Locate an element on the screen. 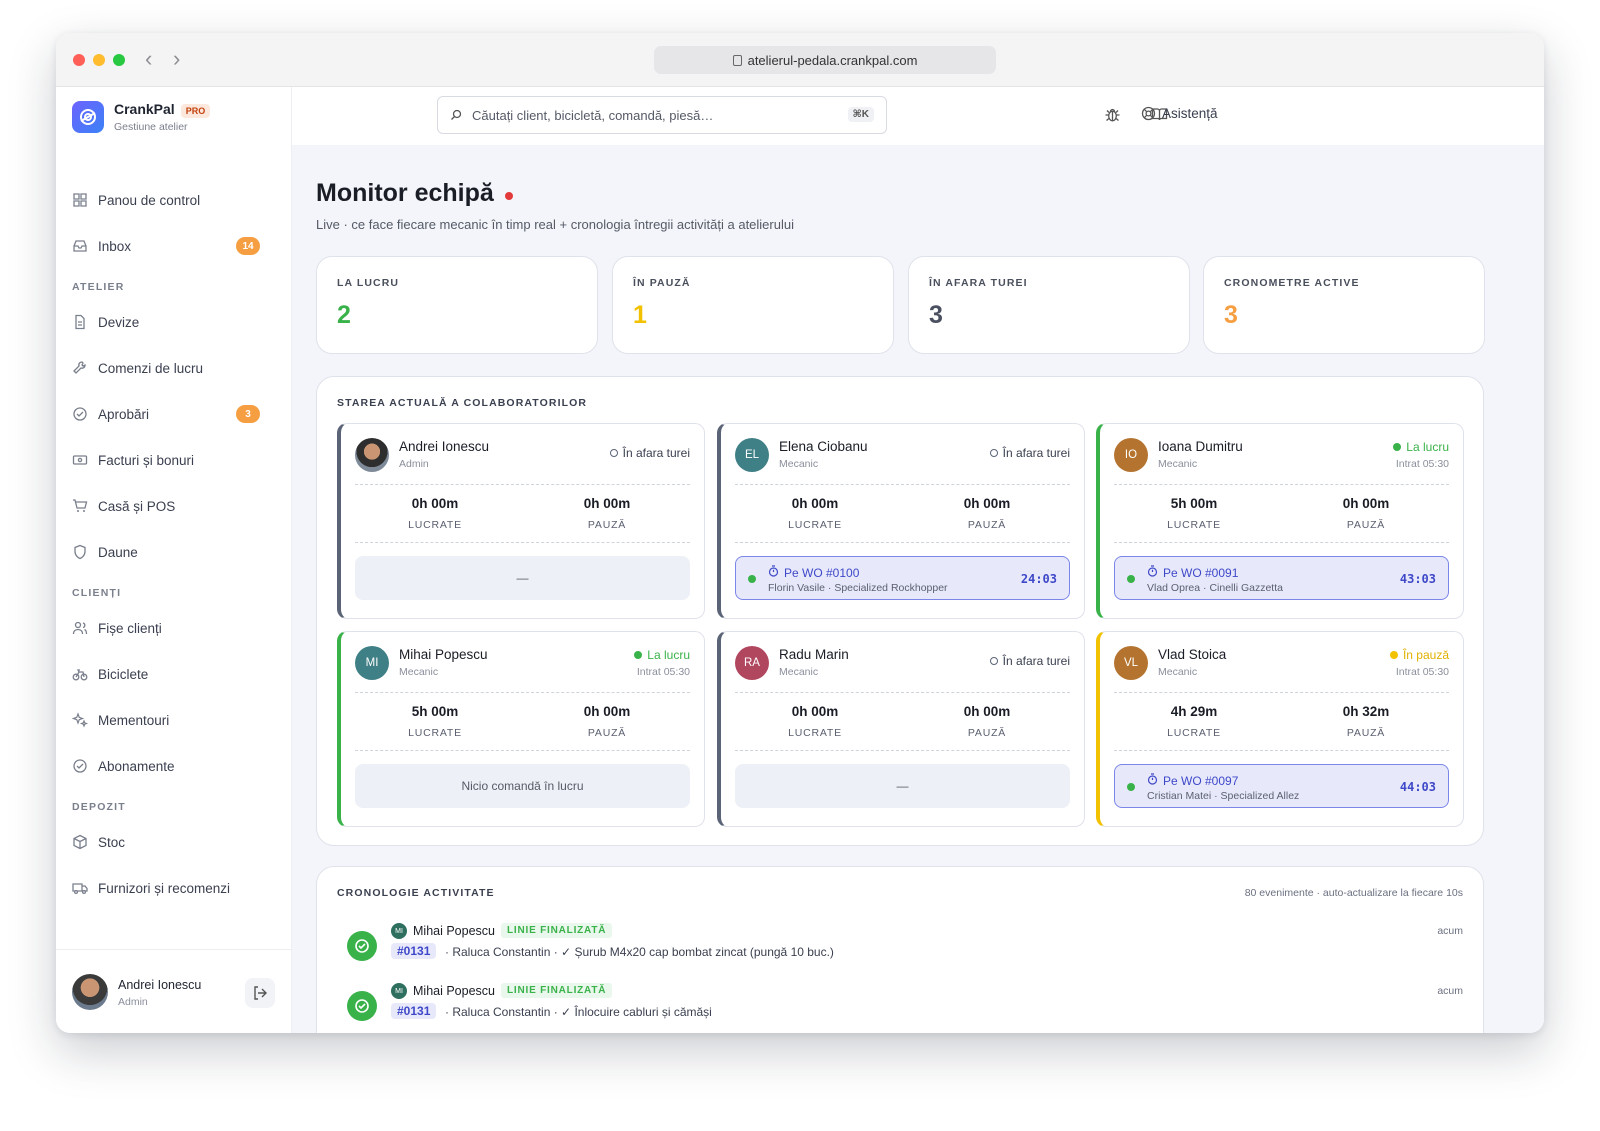  back-arrow-icon: ‹ is located at coordinates (148, 59).